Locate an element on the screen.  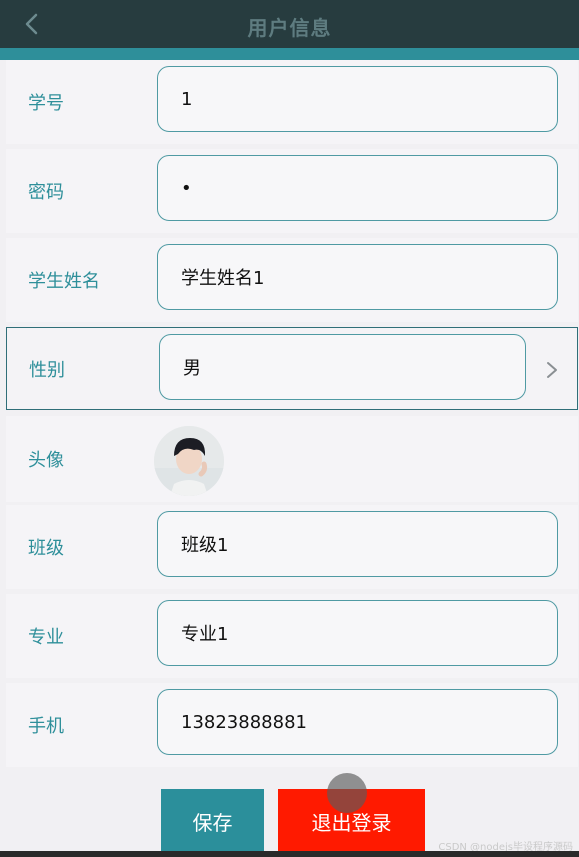
page-title: 用户信息 is located at coordinates (289, 28).